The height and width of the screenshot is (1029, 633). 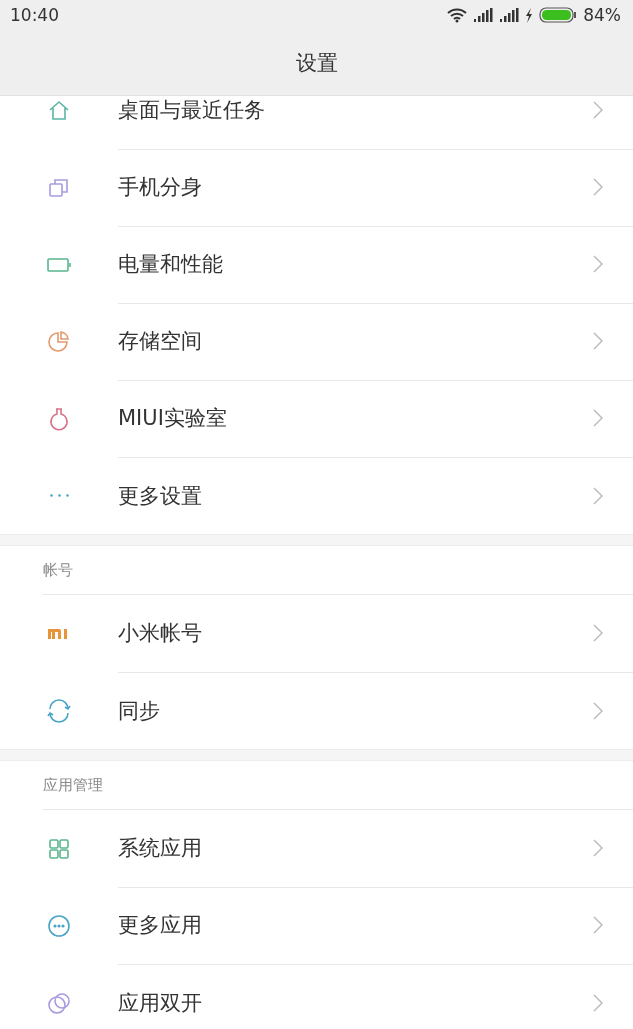 I want to click on section-header: 应用管理, so click(x=73, y=785).